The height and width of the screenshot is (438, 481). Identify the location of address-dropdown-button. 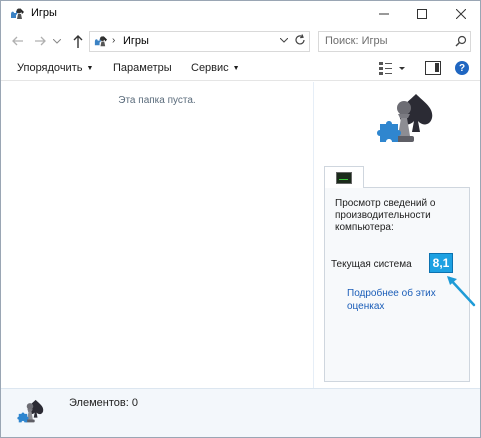
(284, 40).